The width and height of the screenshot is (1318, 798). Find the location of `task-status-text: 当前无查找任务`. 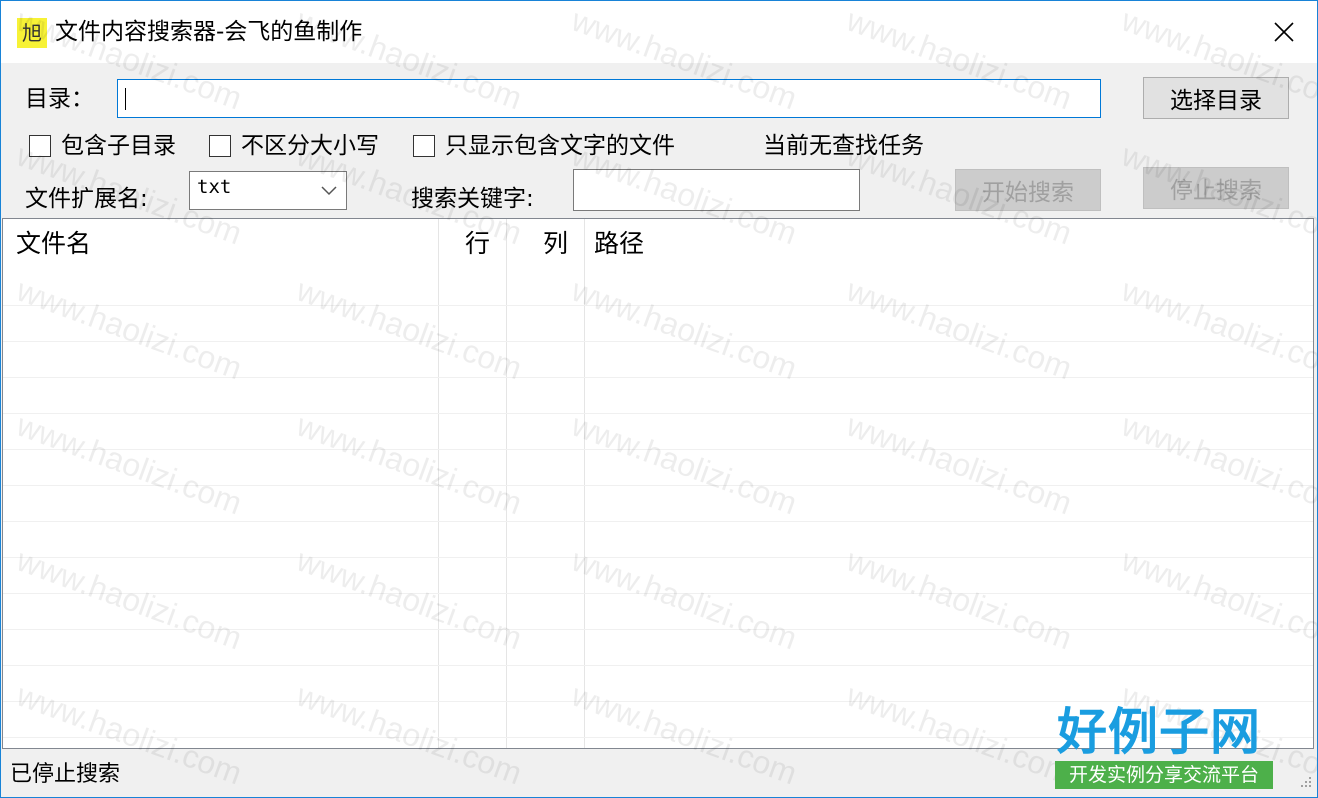

task-status-text: 当前无查找任务 is located at coordinates (843, 146).